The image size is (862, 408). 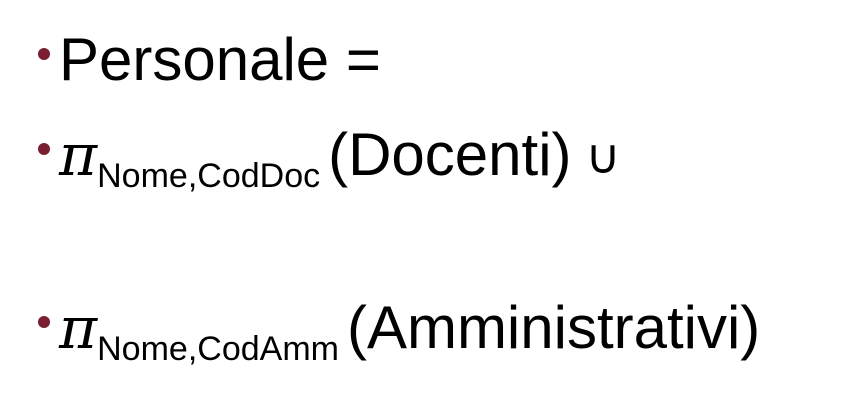 I want to click on personale-label: Personale =, so click(x=220, y=59).